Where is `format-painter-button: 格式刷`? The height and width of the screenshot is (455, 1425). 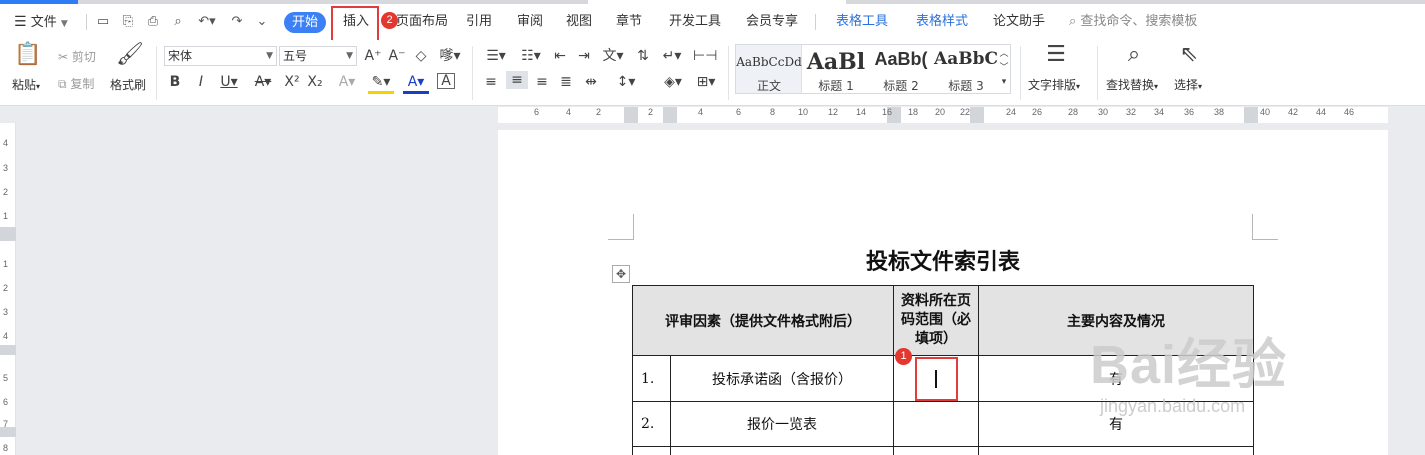
format-painter-button: 格式刷 is located at coordinates (128, 84).